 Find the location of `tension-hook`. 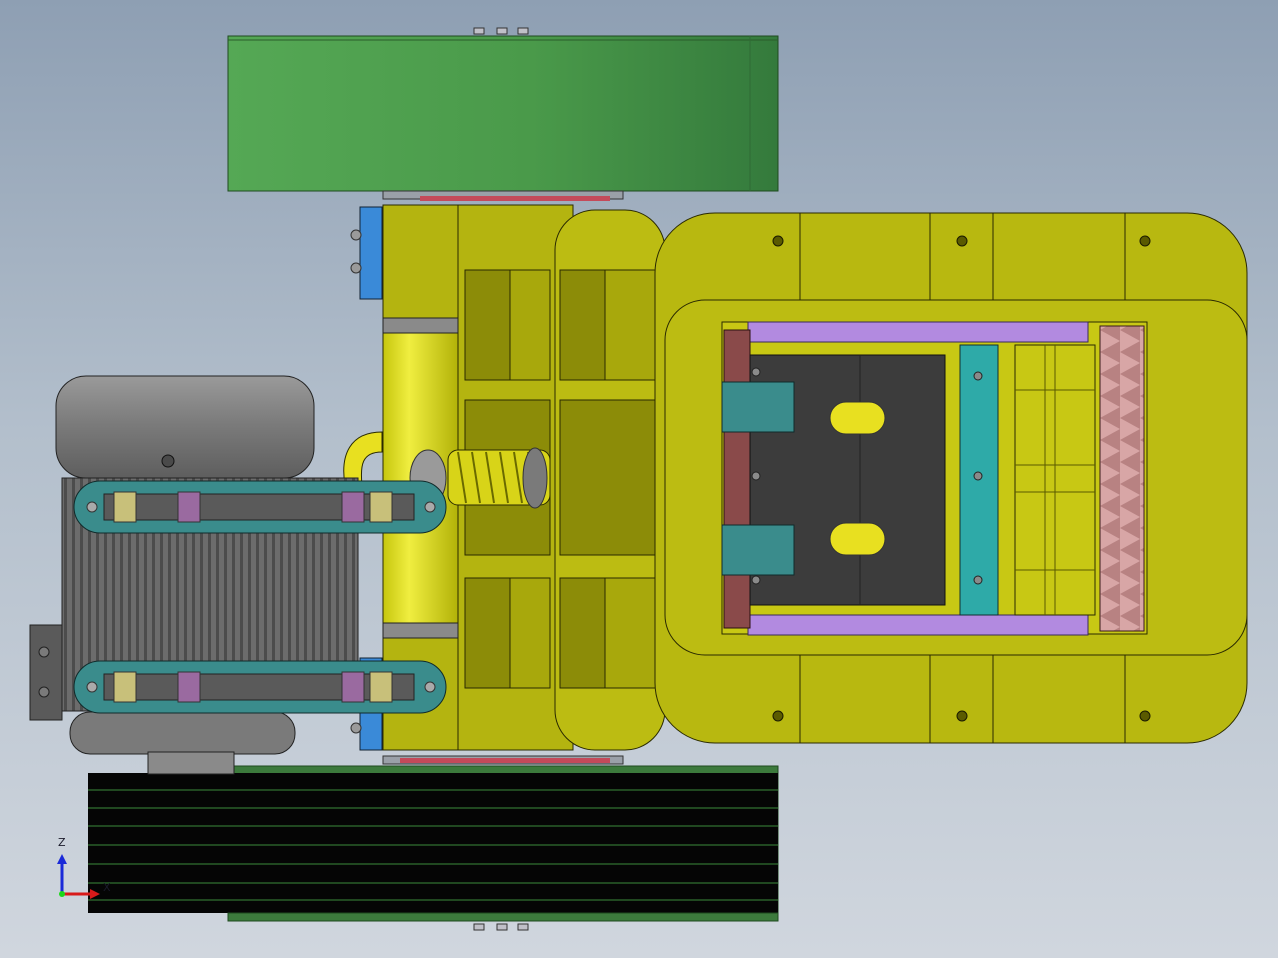

tension-hook is located at coordinates (363, 458).